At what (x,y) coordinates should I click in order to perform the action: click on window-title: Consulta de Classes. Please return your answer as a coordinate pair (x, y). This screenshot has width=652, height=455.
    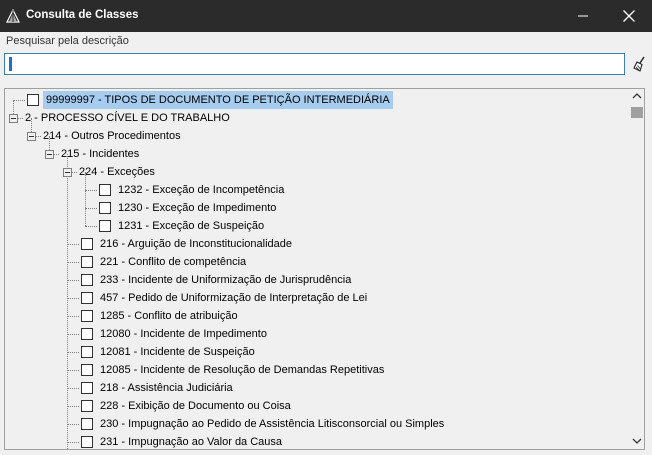
    Looking at the image, I should click on (82, 15).